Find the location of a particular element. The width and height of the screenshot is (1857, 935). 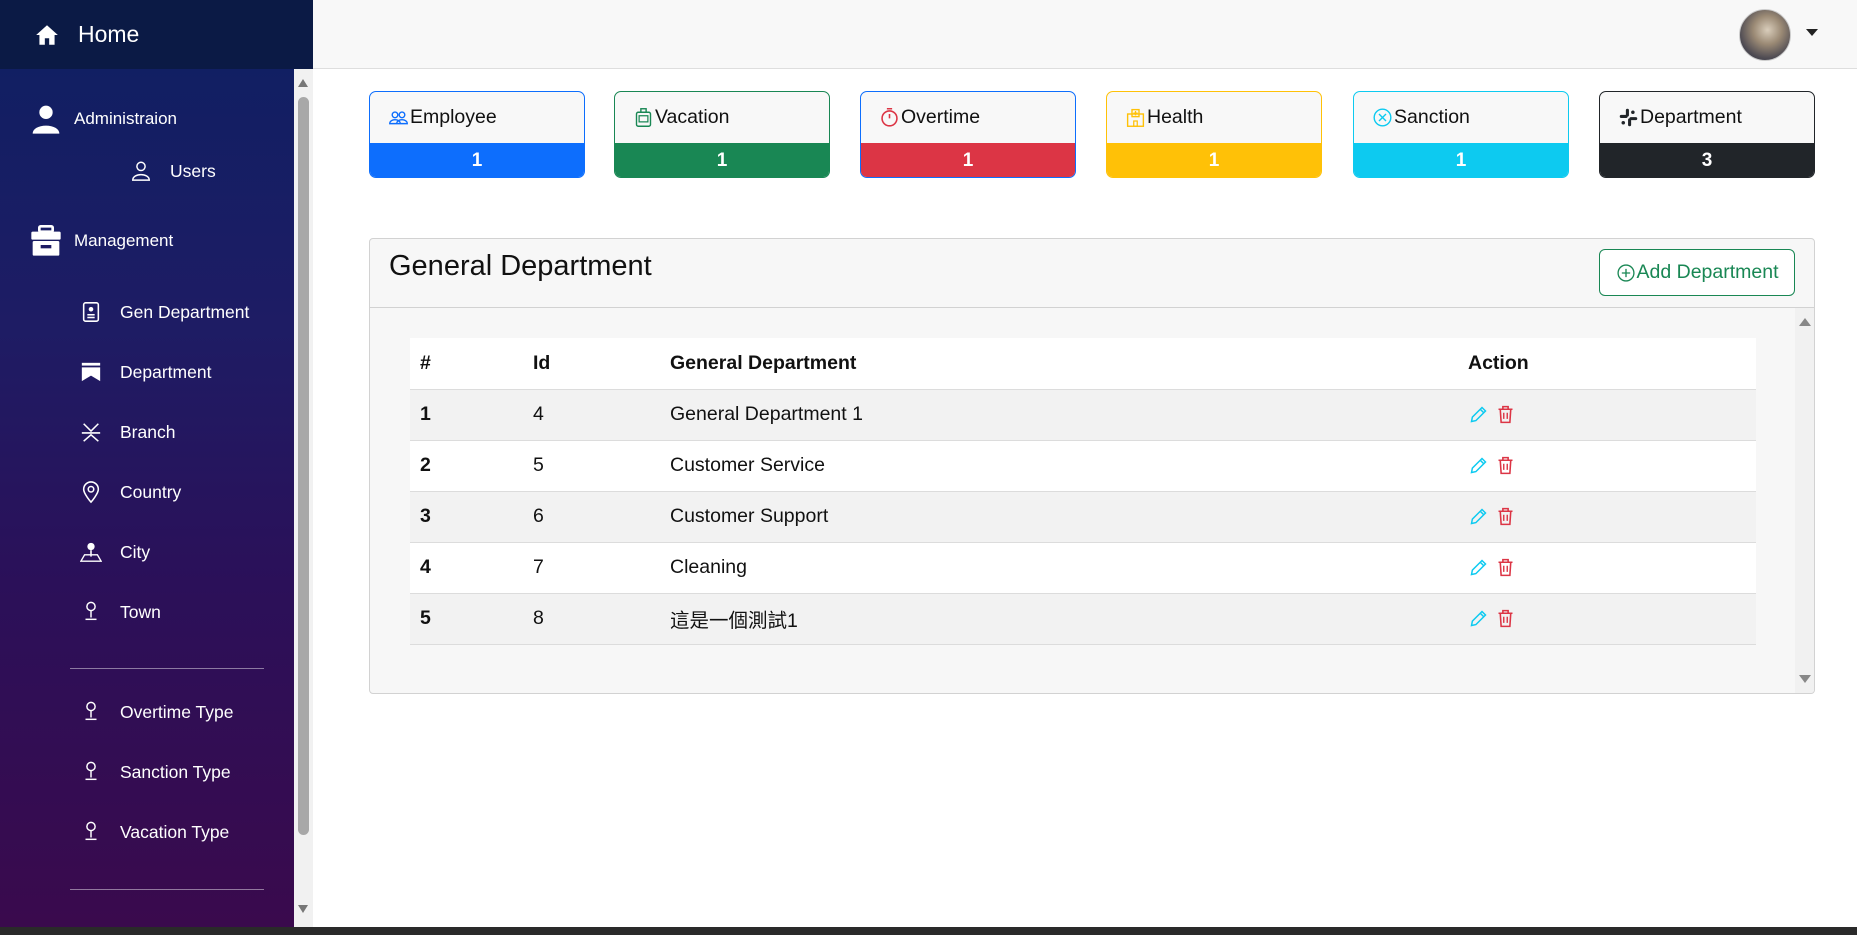

table-row: 2 5 Customer Service is located at coordinates (1083, 466).